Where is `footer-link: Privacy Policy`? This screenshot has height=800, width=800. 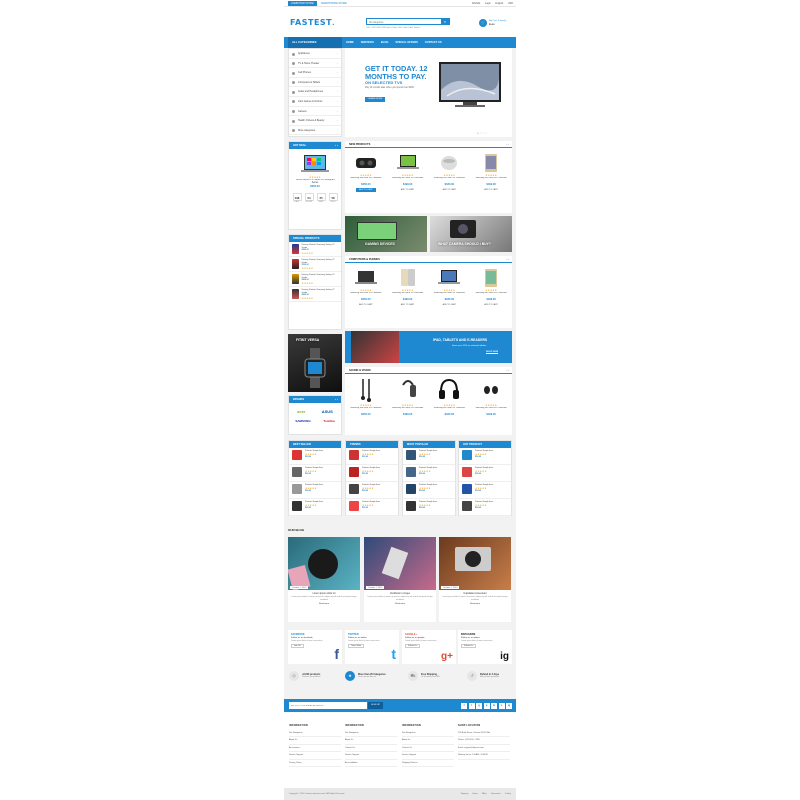
footer-link: Privacy Policy is located at coordinates (315, 763).